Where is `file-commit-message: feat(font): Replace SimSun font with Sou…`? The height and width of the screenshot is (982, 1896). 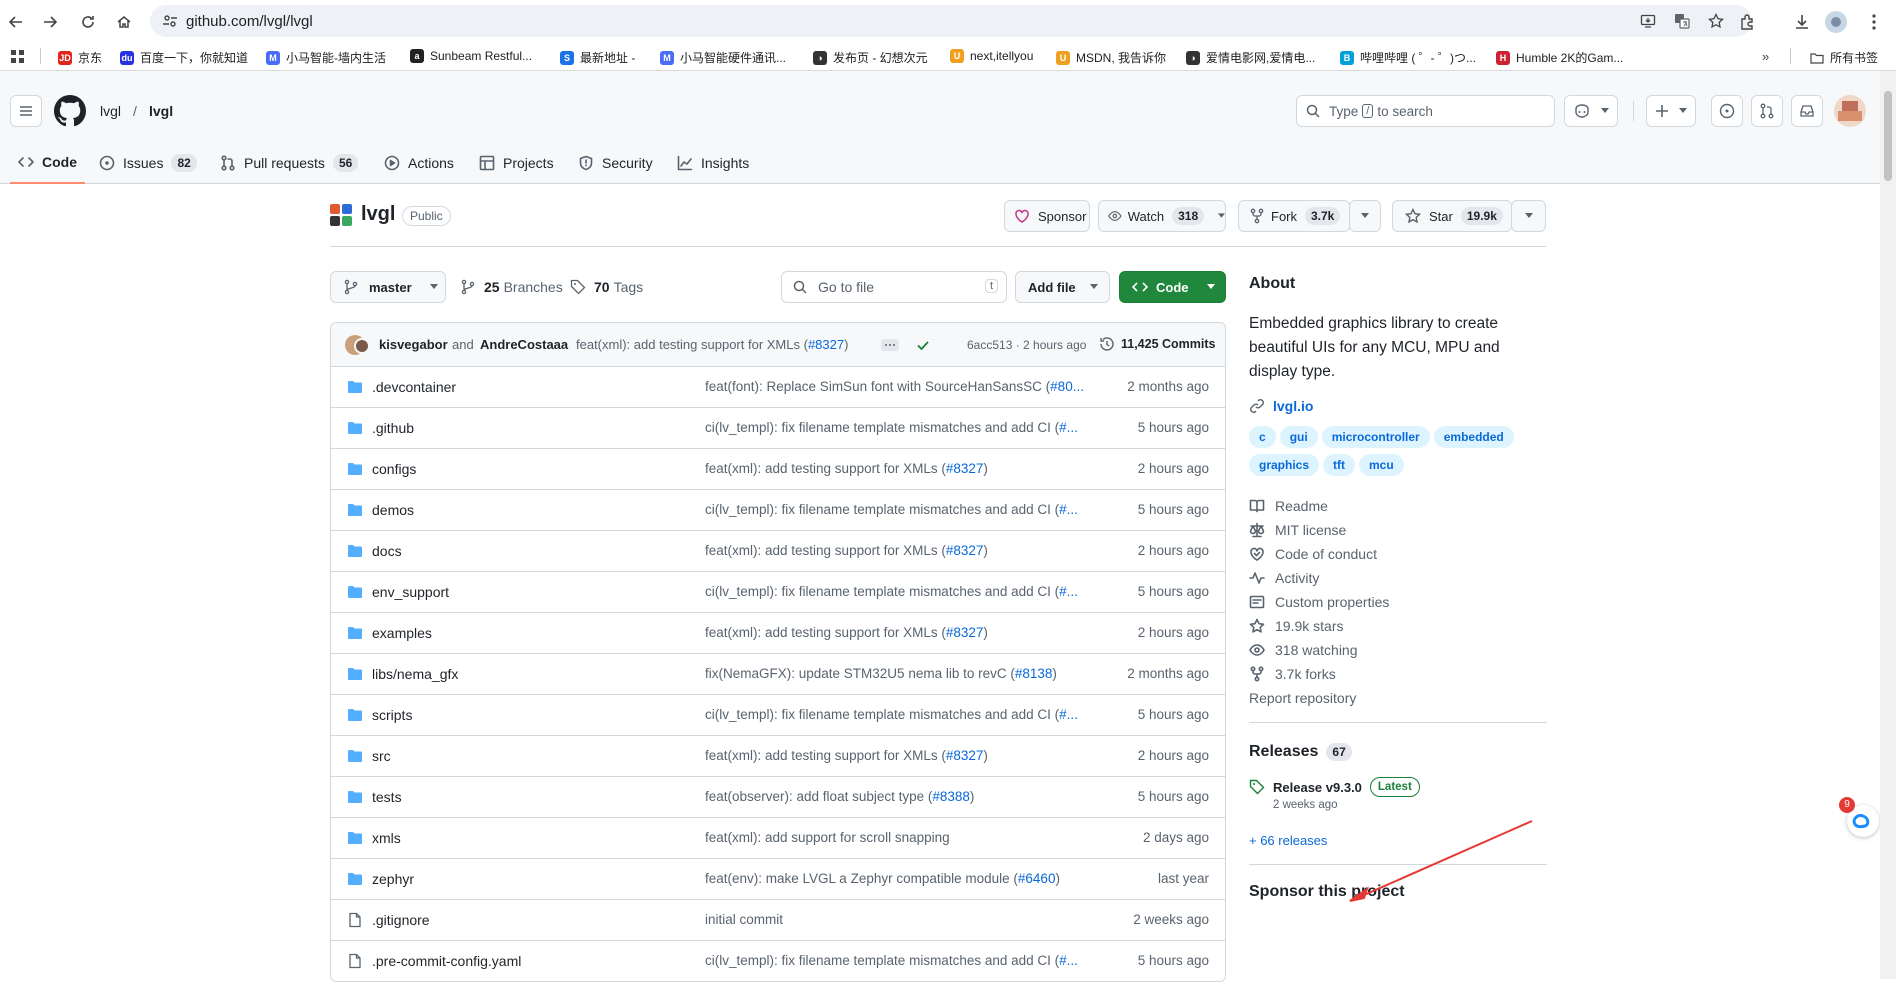 file-commit-message: feat(font): Replace SimSun font with Sou… is located at coordinates (895, 386).